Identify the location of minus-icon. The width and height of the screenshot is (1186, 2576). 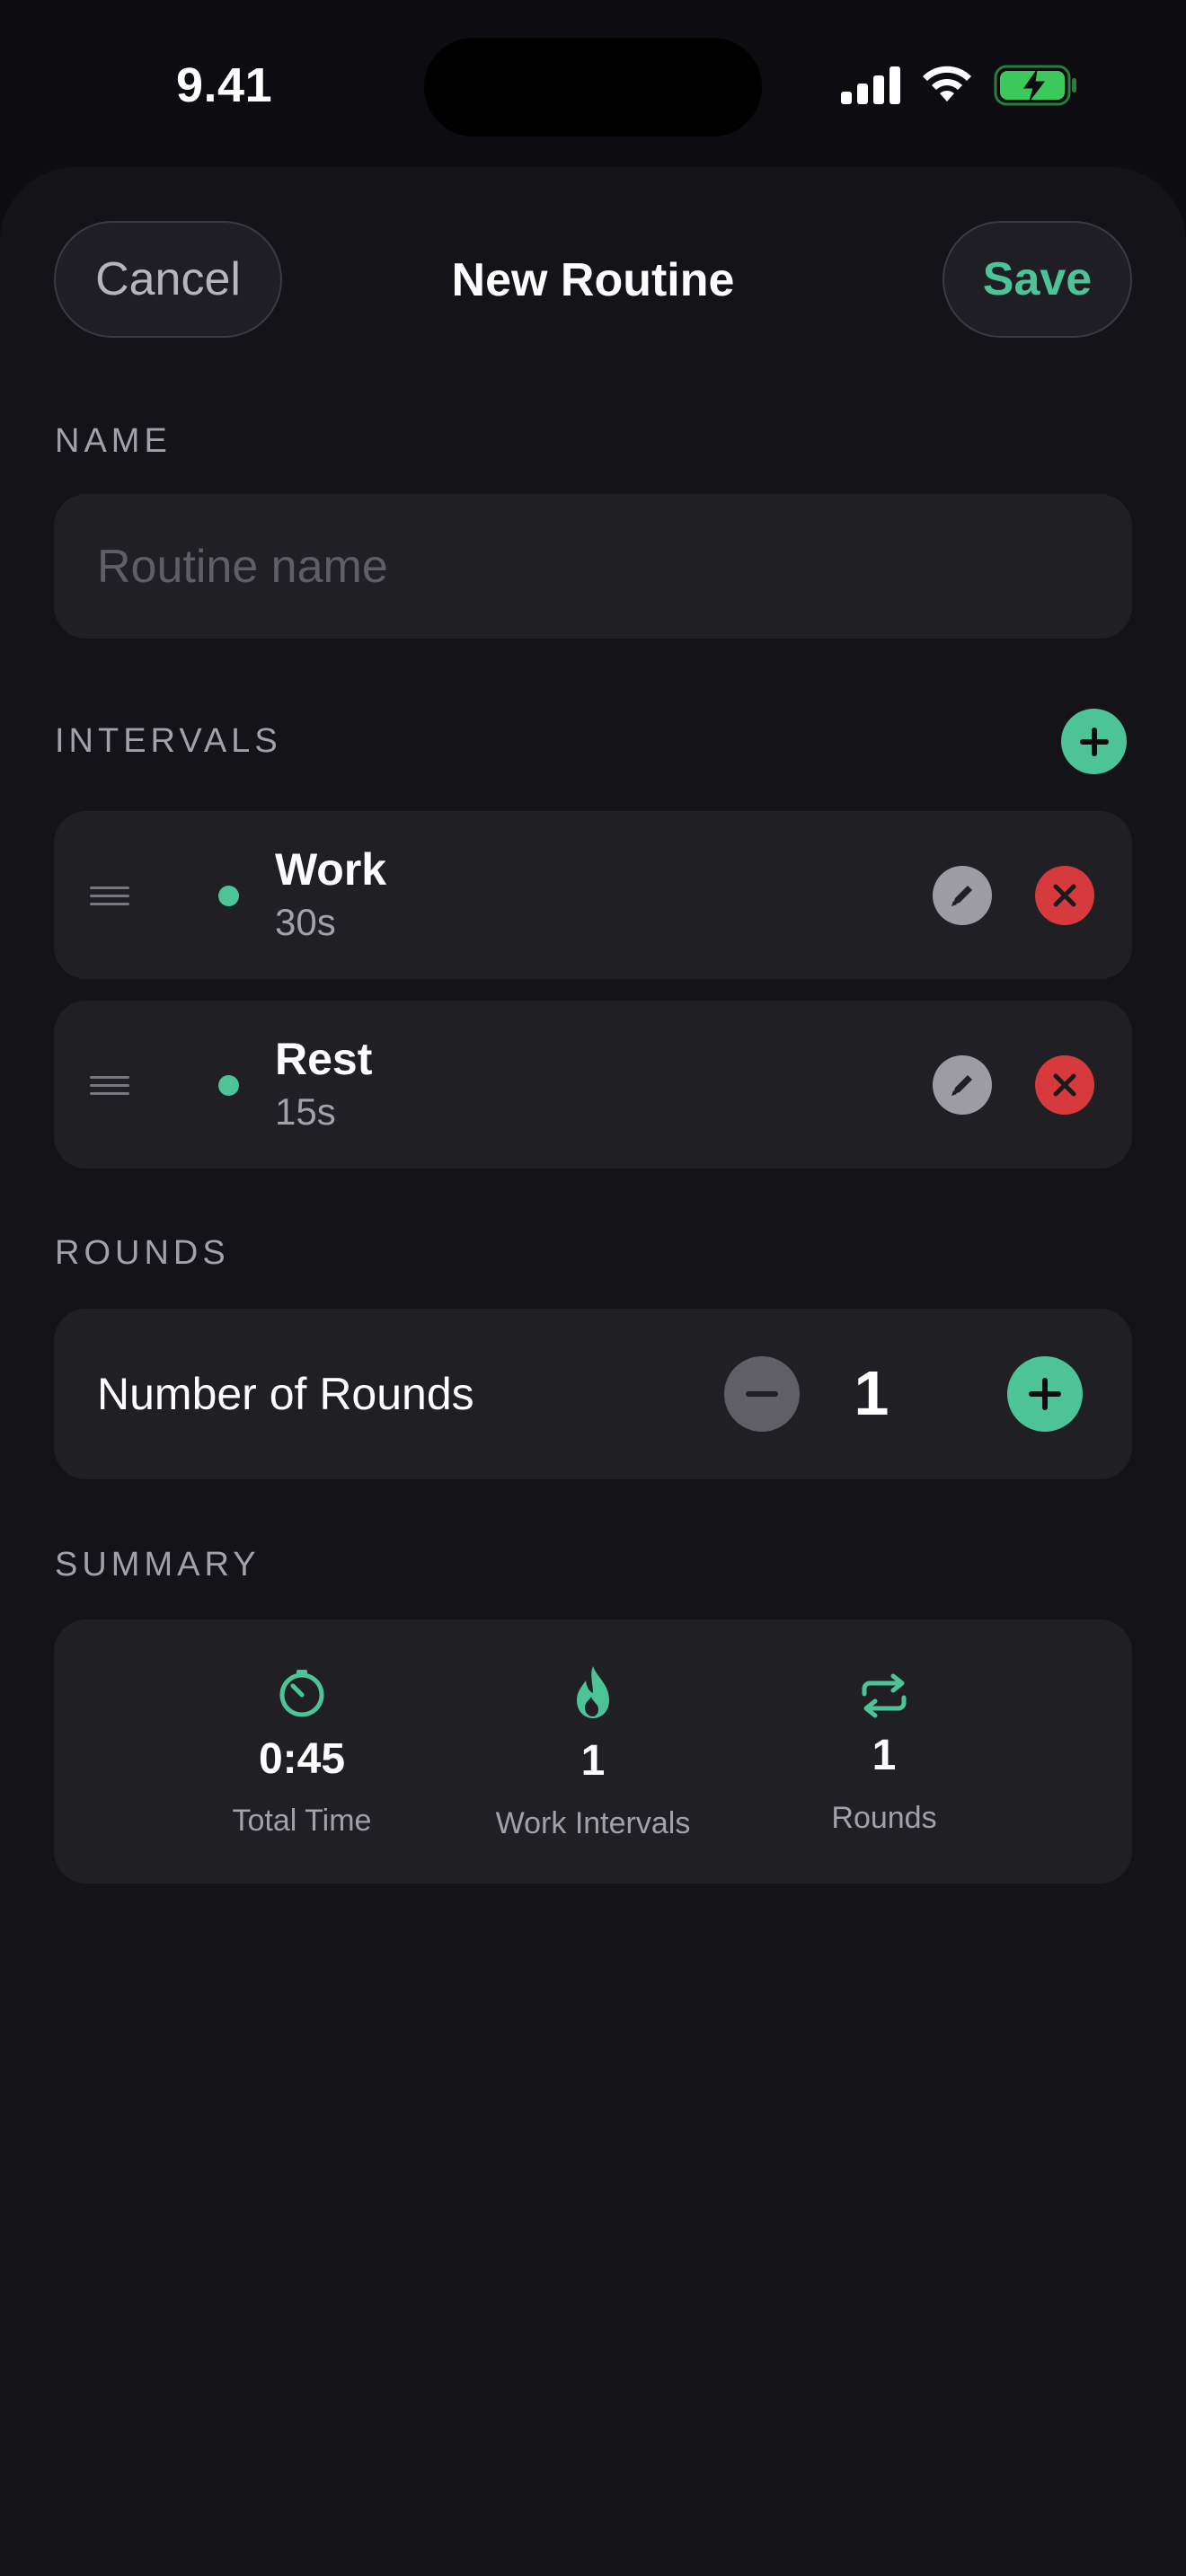
(762, 1394).